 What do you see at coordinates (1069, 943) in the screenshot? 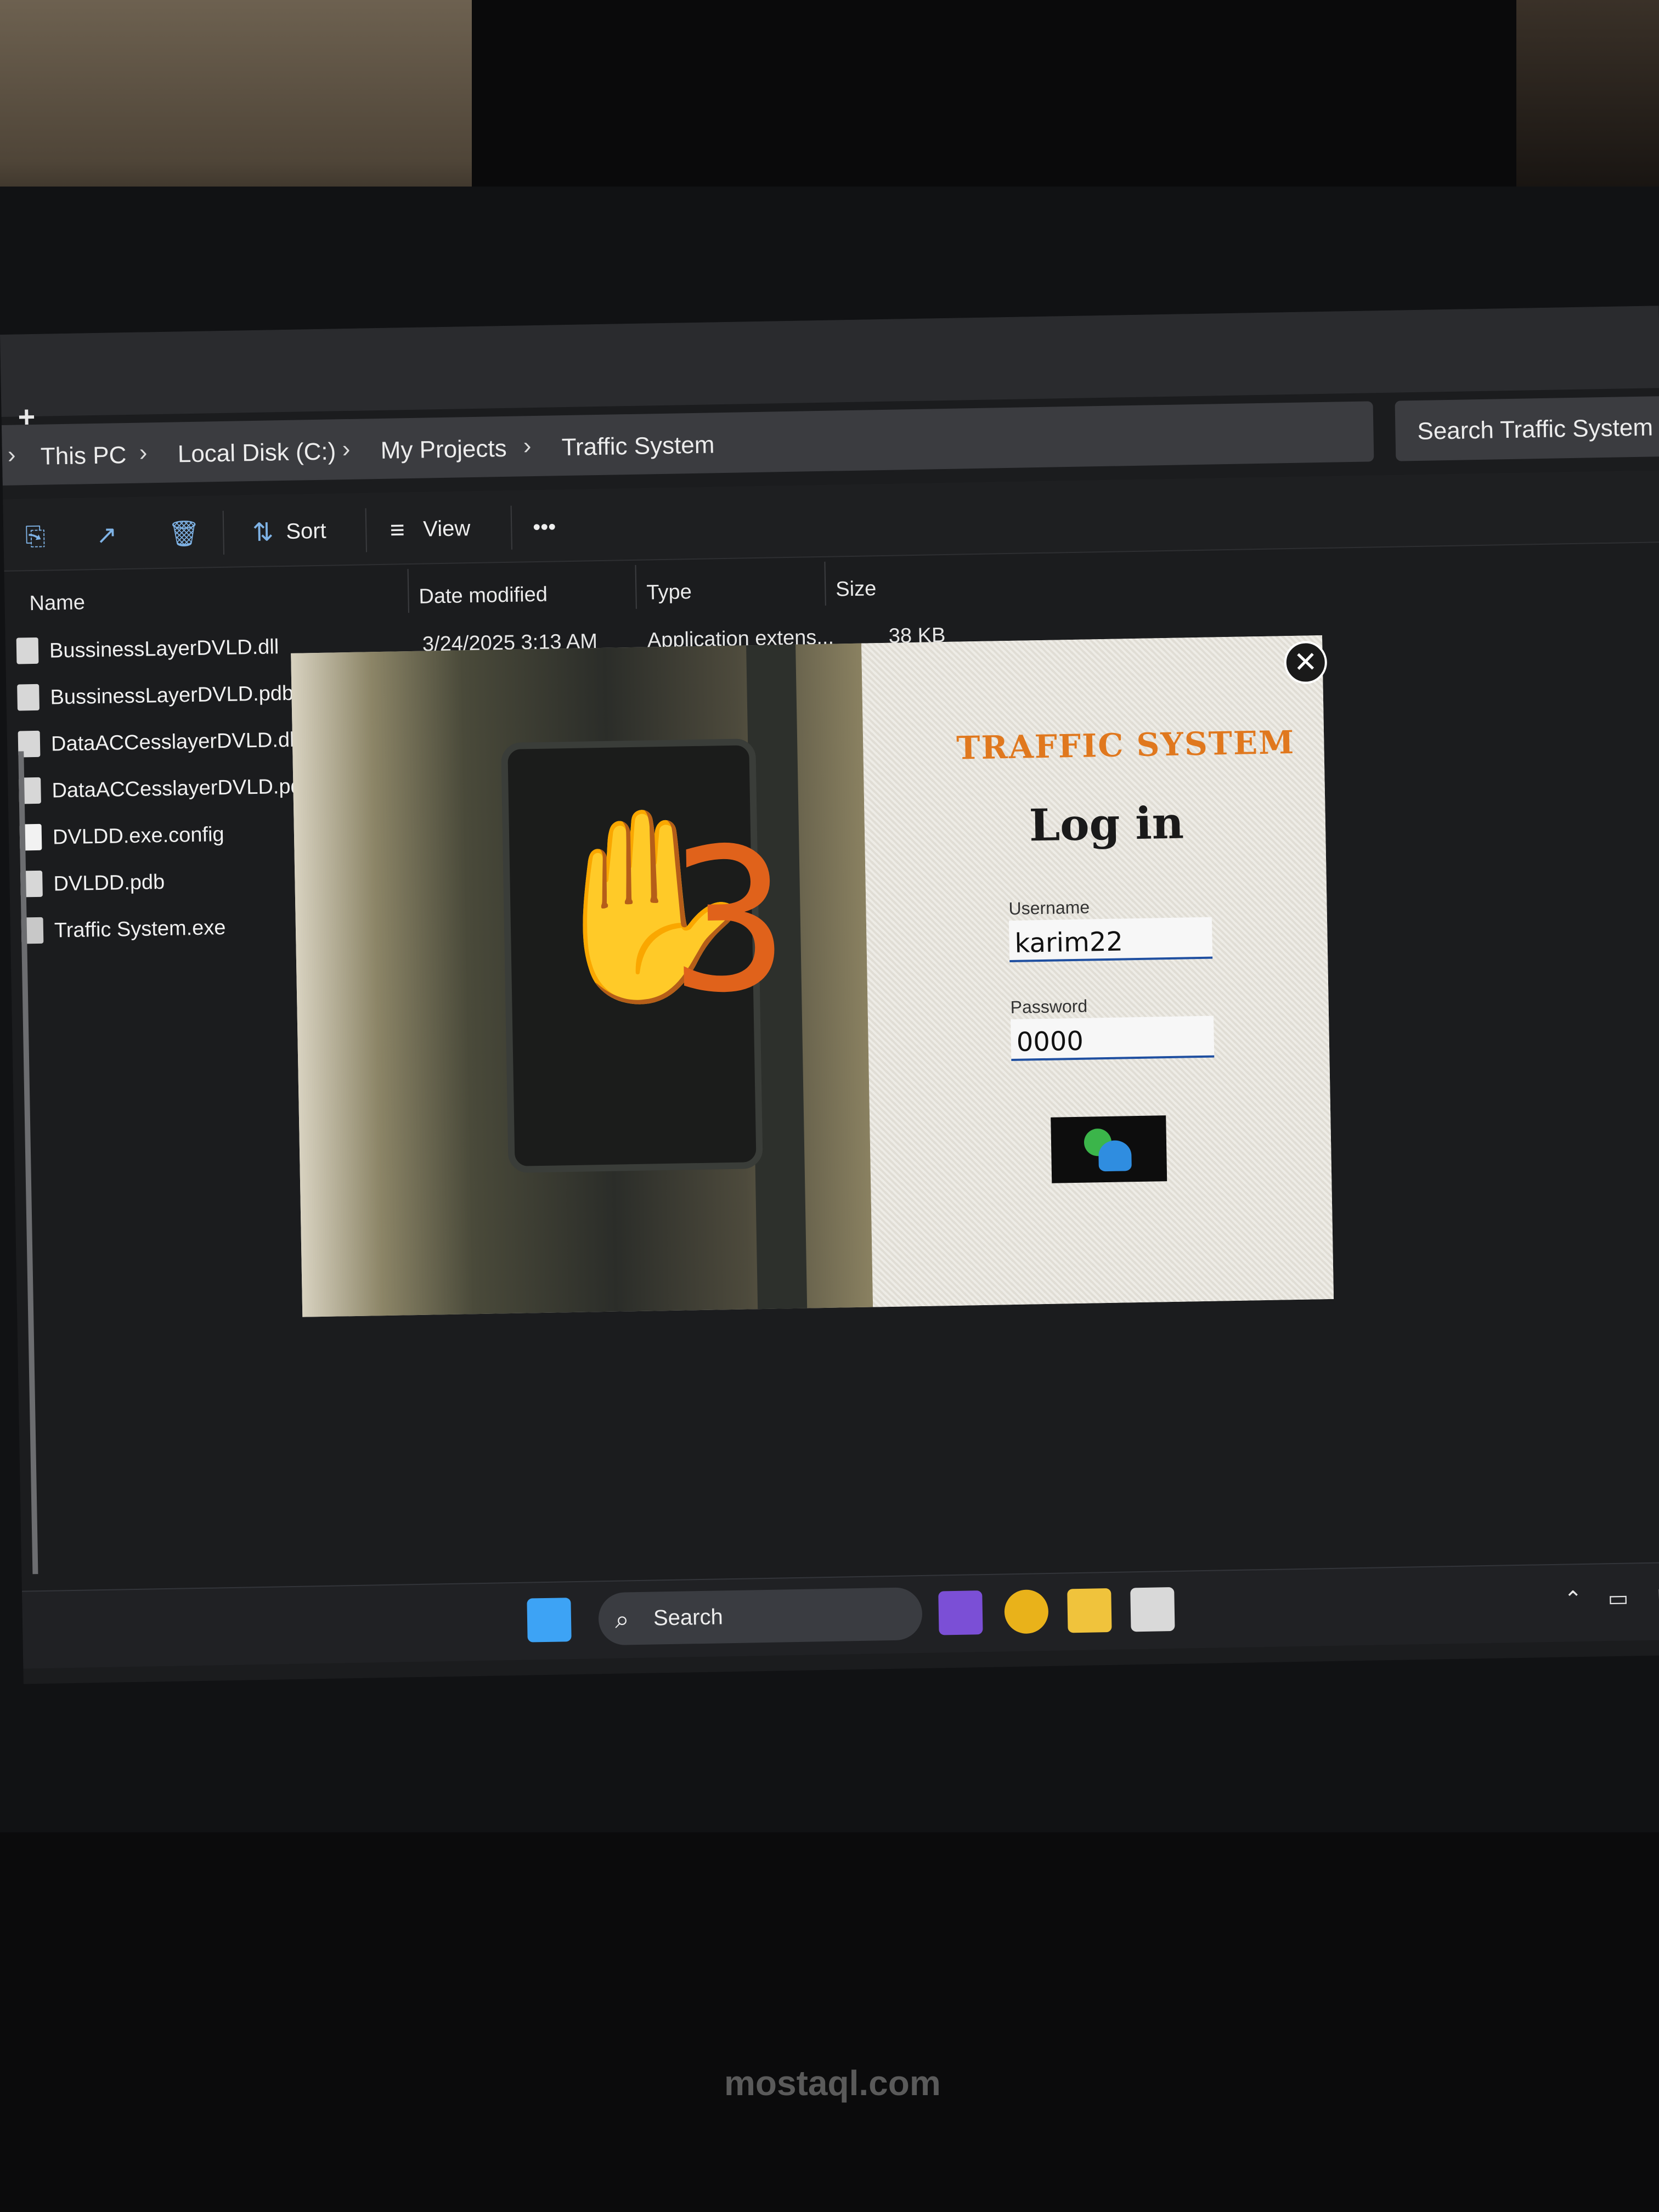
I see `username-value: karim22` at bounding box center [1069, 943].